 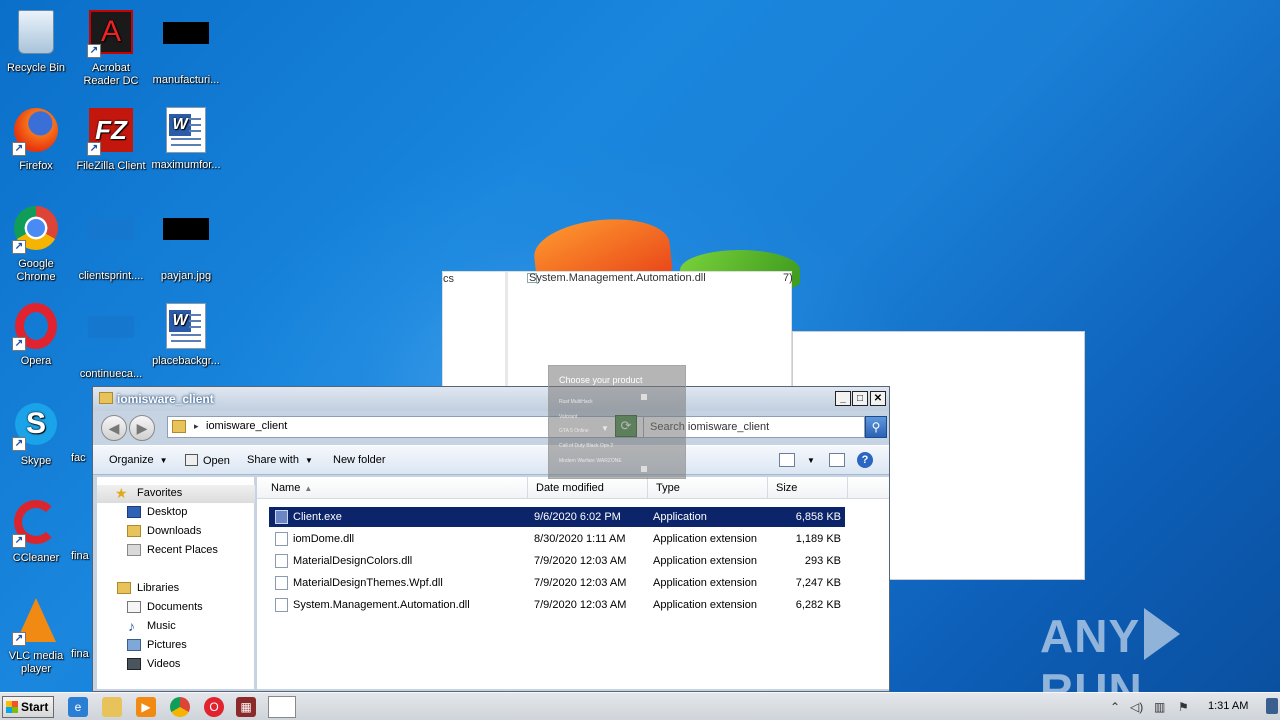 I want to click on downloads-folder-icon, so click(x=134, y=531).